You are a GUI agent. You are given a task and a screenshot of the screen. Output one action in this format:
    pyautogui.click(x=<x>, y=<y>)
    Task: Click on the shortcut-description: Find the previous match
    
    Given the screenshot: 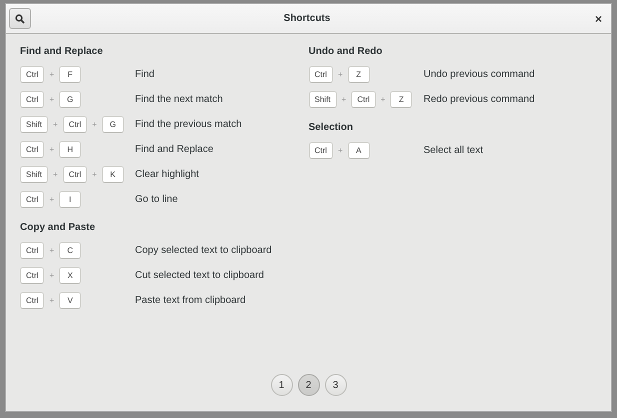 What is the action you would take?
    pyautogui.click(x=188, y=124)
    